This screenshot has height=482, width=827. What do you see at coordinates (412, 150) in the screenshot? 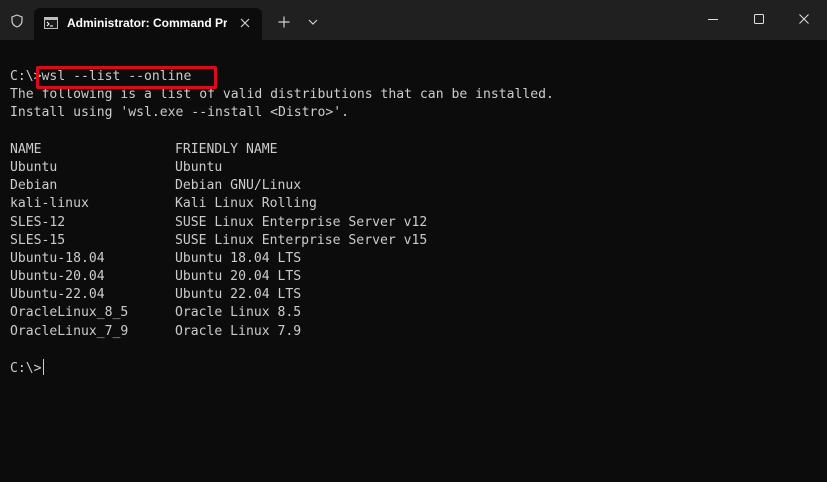
I see `table-header: NAME FRIENDLY NAME` at bounding box center [412, 150].